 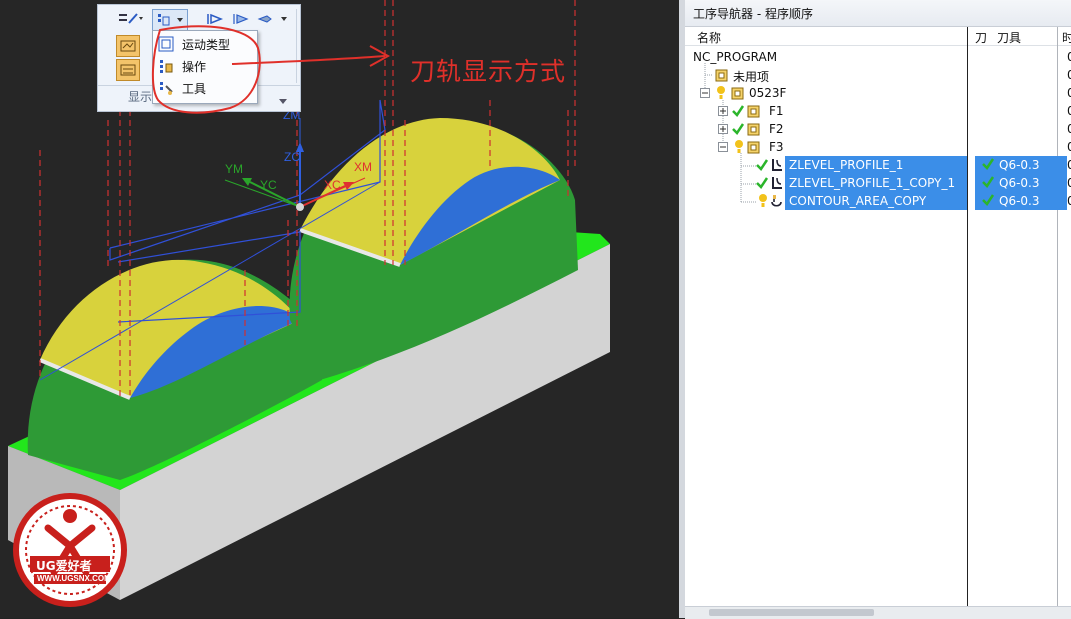 I want to click on column-header-col2: 刀, so click(x=981, y=37).